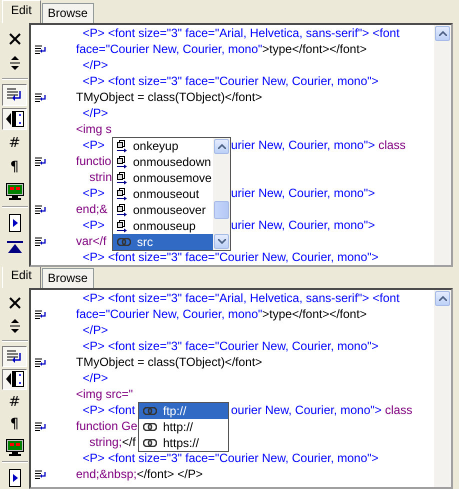 The image size is (459, 489). What do you see at coordinates (183, 443) in the screenshot?
I see `autocomplete-item: https://` at bounding box center [183, 443].